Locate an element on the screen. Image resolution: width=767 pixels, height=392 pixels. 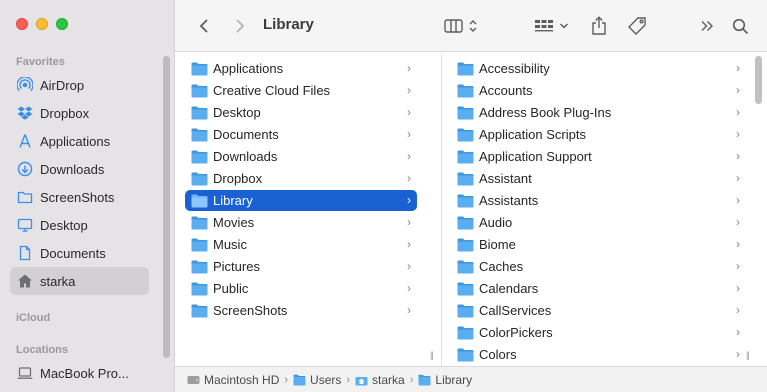
view-switcher is located at coordinates (461, 26).